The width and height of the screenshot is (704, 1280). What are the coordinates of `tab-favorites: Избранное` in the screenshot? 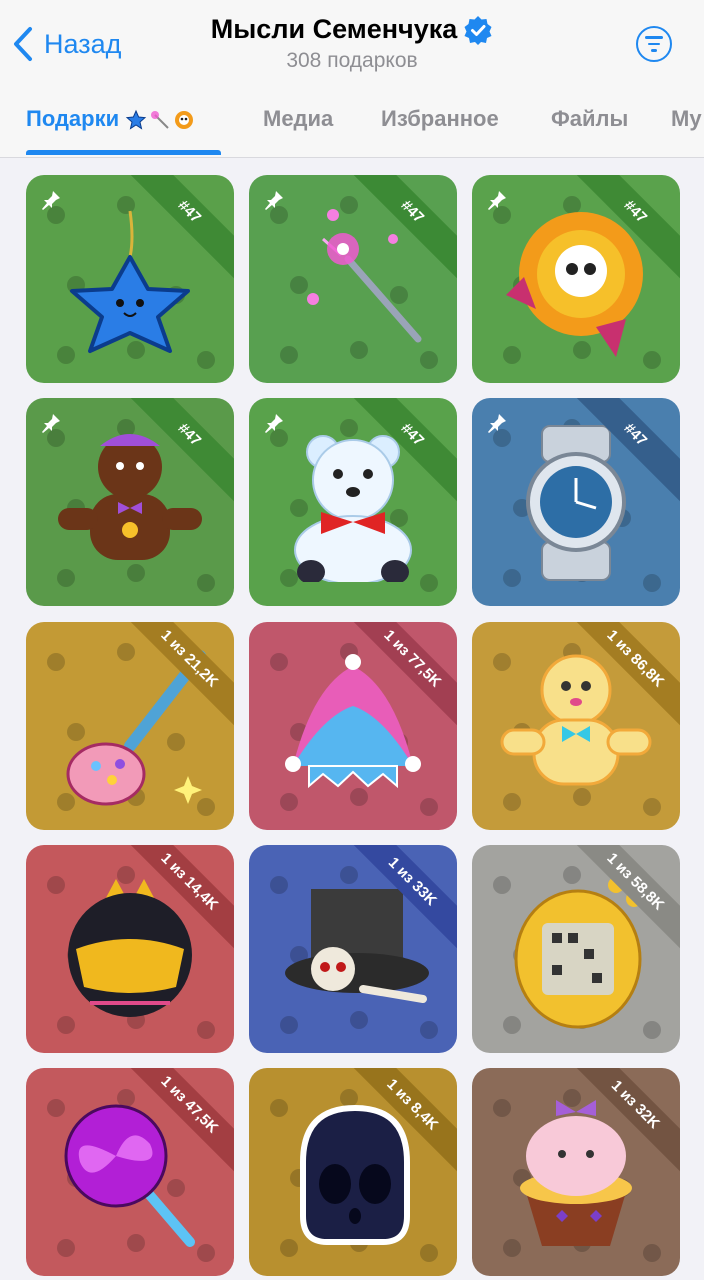 It's located at (440, 119).